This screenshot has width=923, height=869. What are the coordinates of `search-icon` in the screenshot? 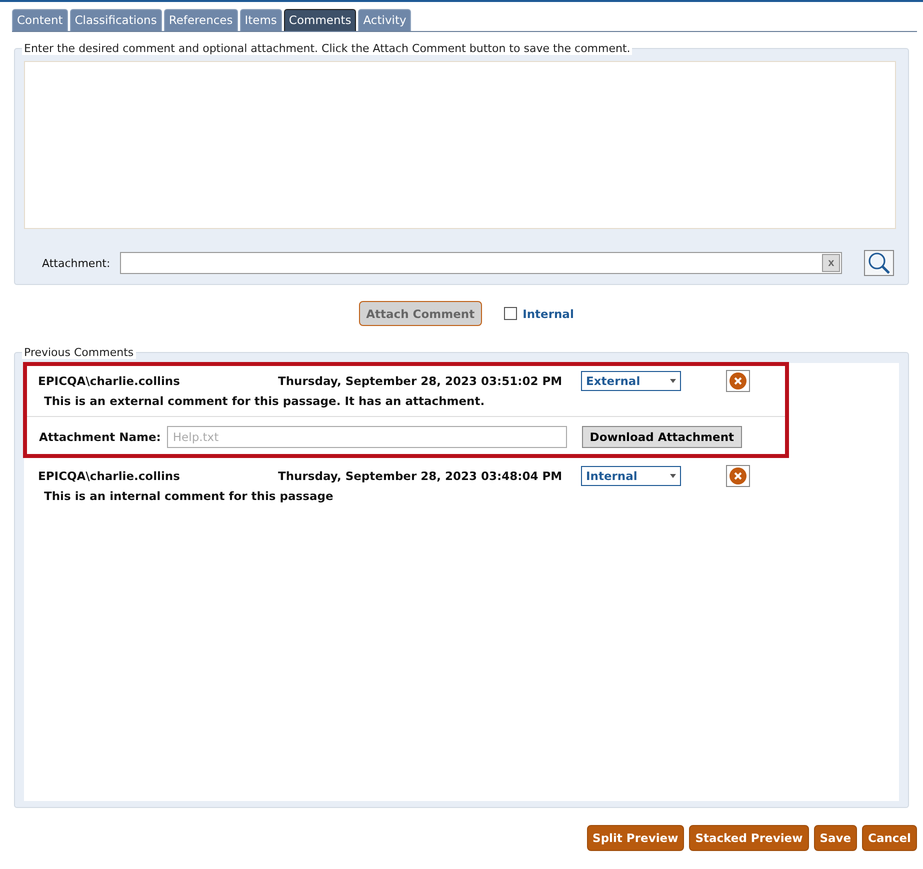 It's located at (879, 263).